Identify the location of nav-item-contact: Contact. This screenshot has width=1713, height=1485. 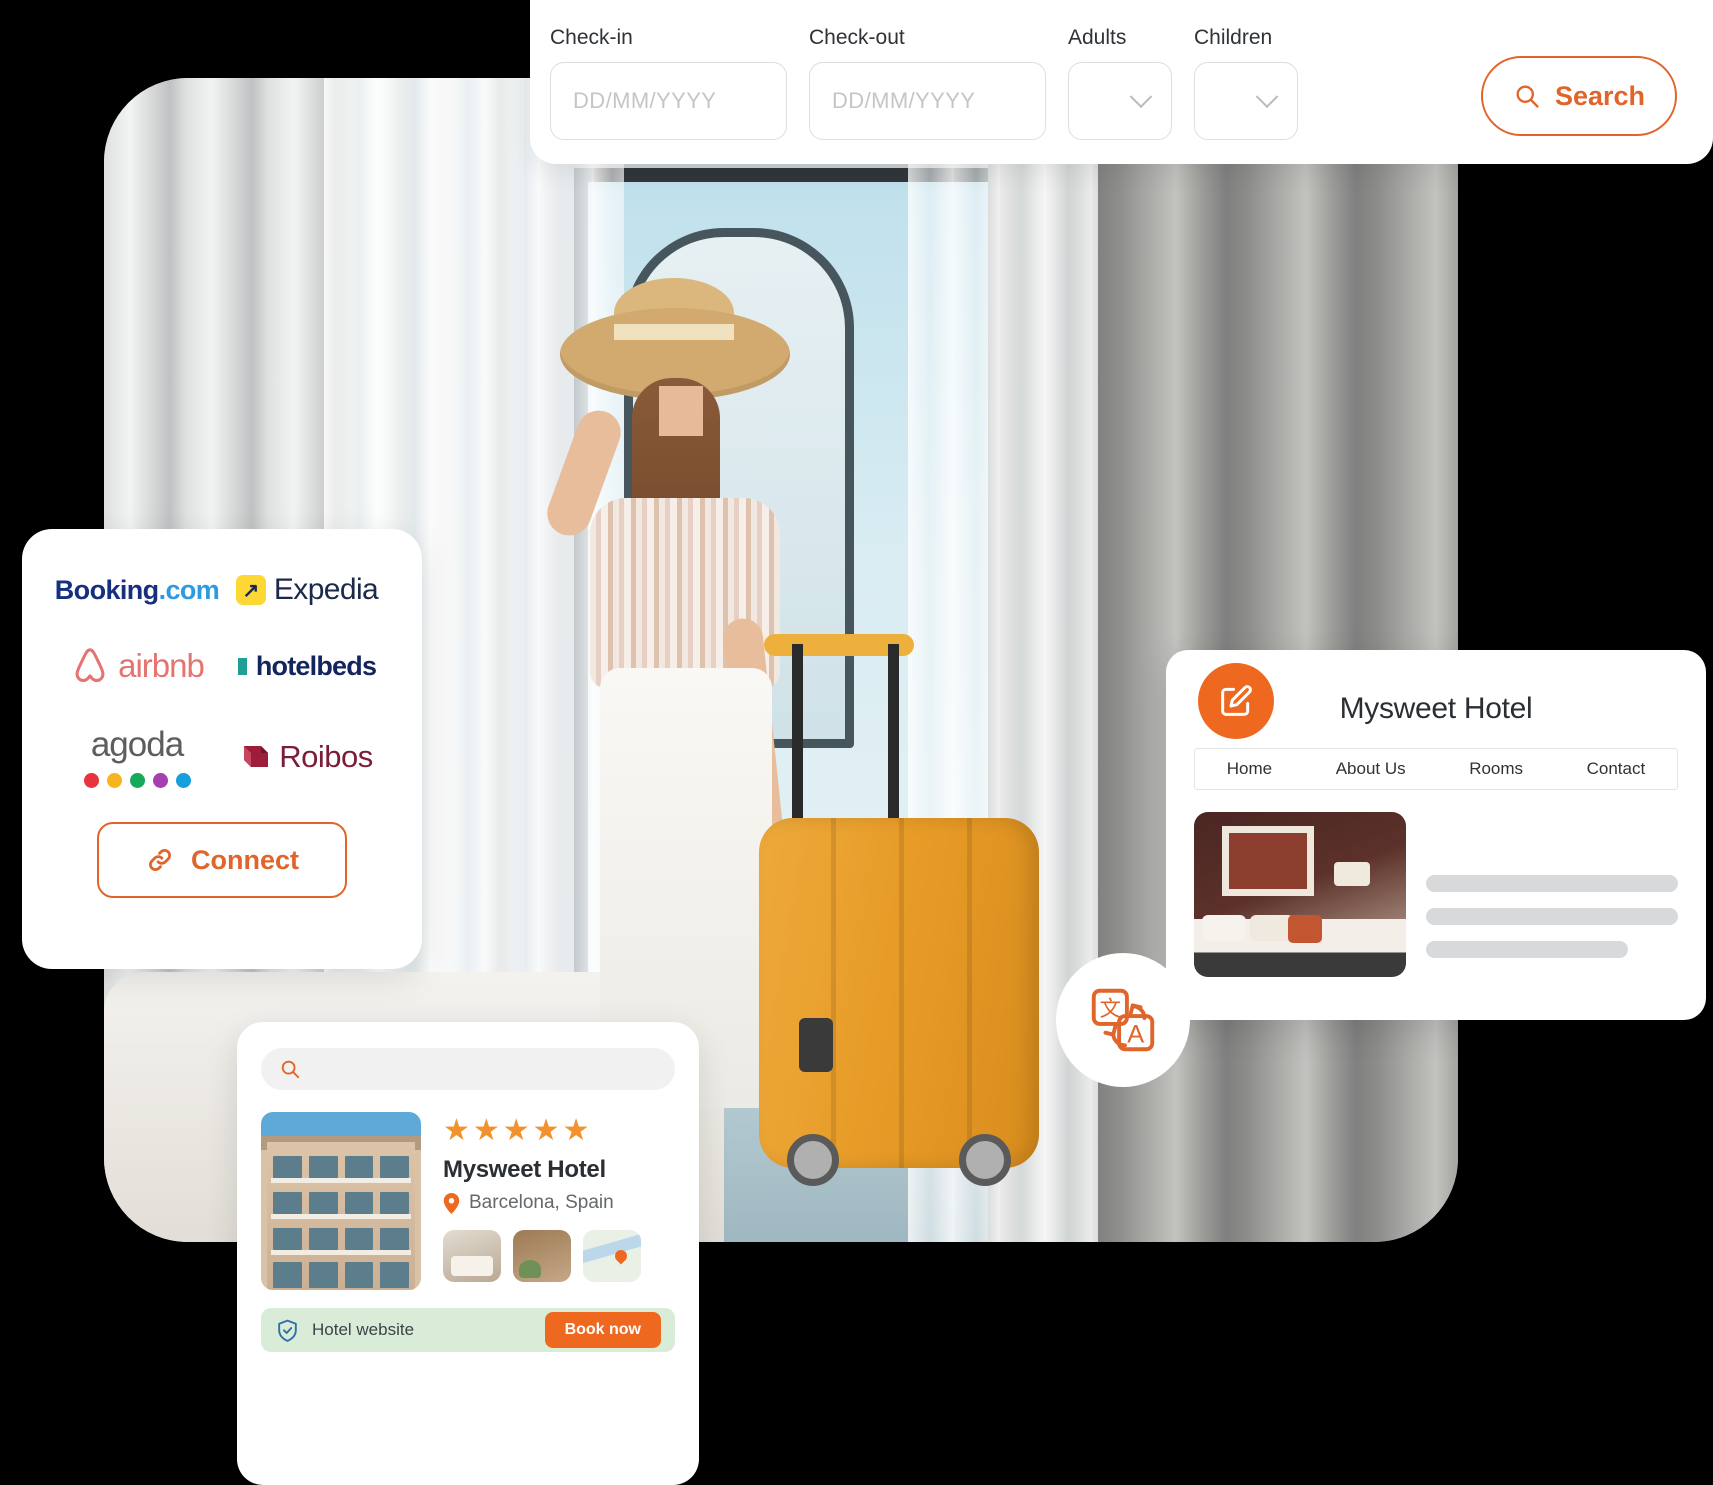
(1616, 769).